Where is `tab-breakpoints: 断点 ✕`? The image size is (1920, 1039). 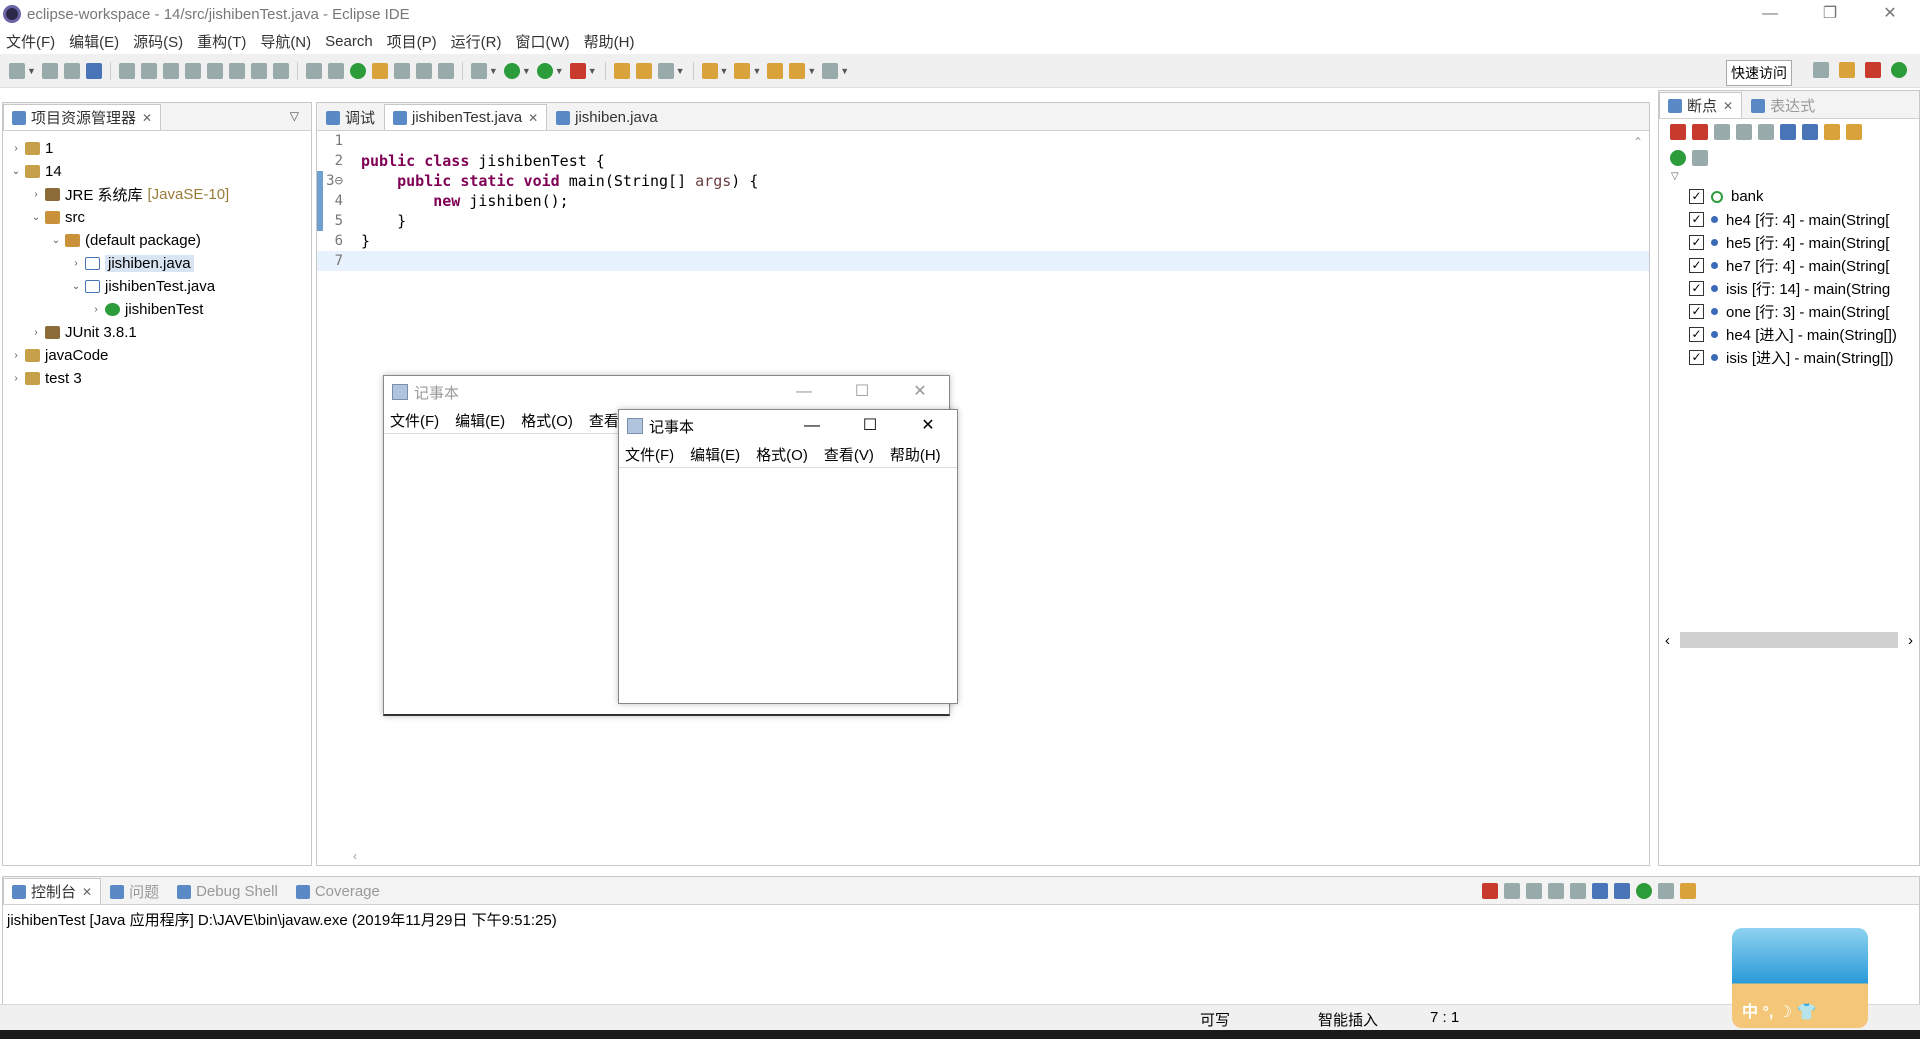
tab-breakpoints: 断点 ✕ is located at coordinates (1701, 105).